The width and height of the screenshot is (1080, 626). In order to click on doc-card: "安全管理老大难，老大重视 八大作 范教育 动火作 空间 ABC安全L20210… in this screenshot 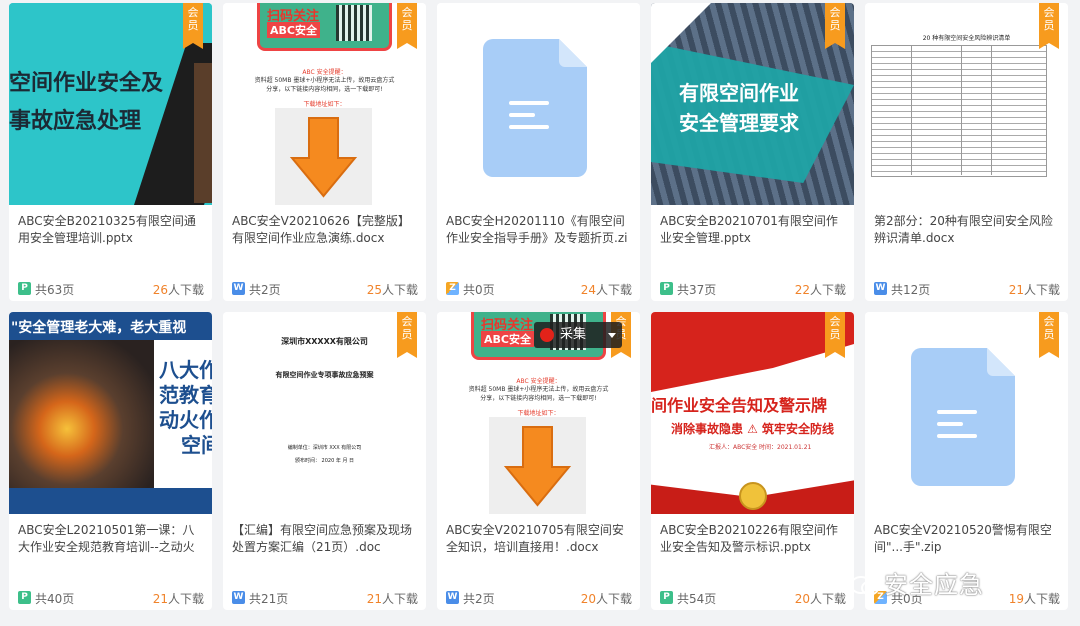, I will do `click(110, 461)`.